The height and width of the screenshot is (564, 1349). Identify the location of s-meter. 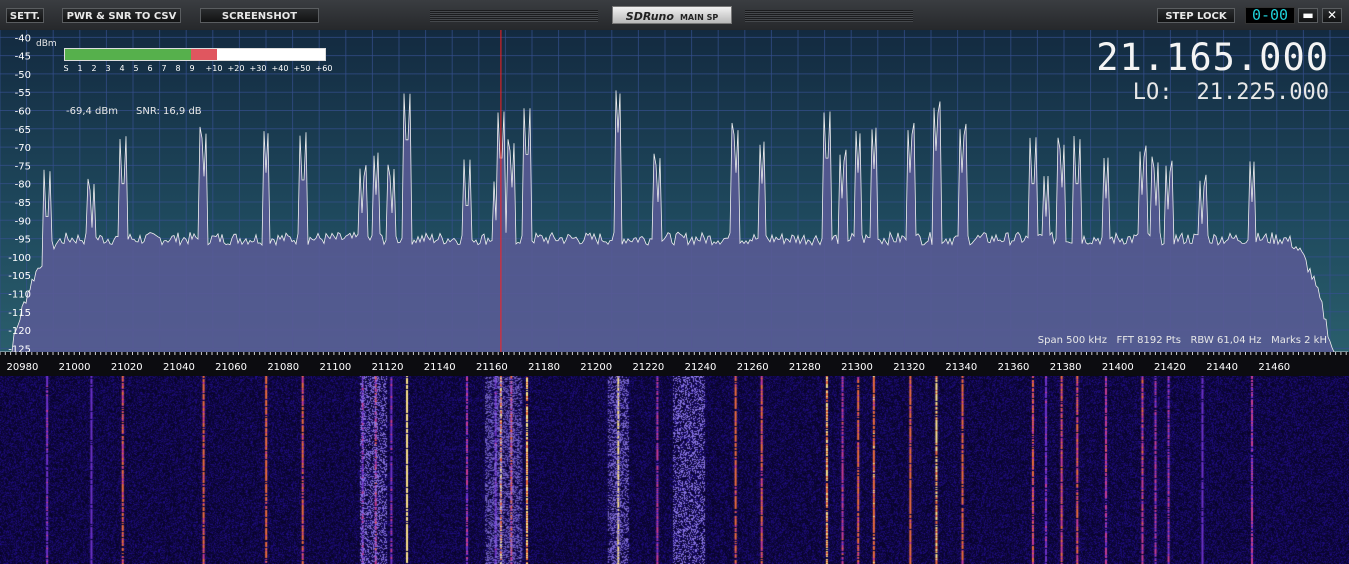
(195, 54).